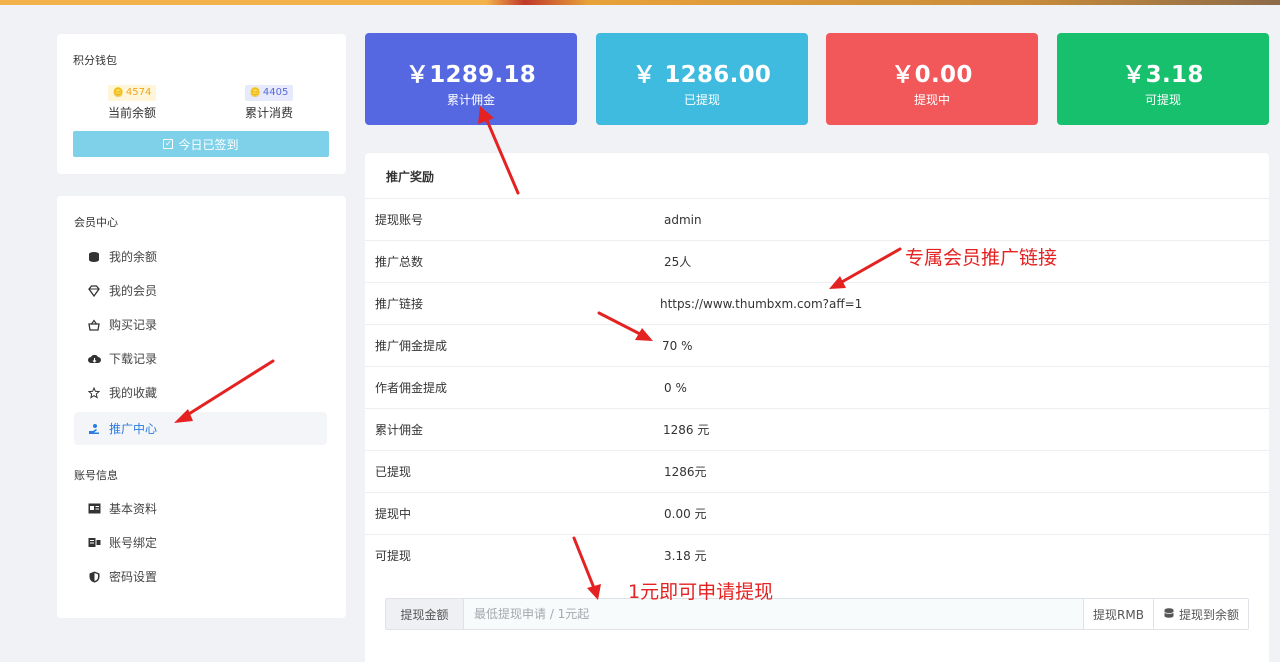 The width and height of the screenshot is (1280, 662). I want to click on tile-amount: ￥3.18, so click(1163, 75).